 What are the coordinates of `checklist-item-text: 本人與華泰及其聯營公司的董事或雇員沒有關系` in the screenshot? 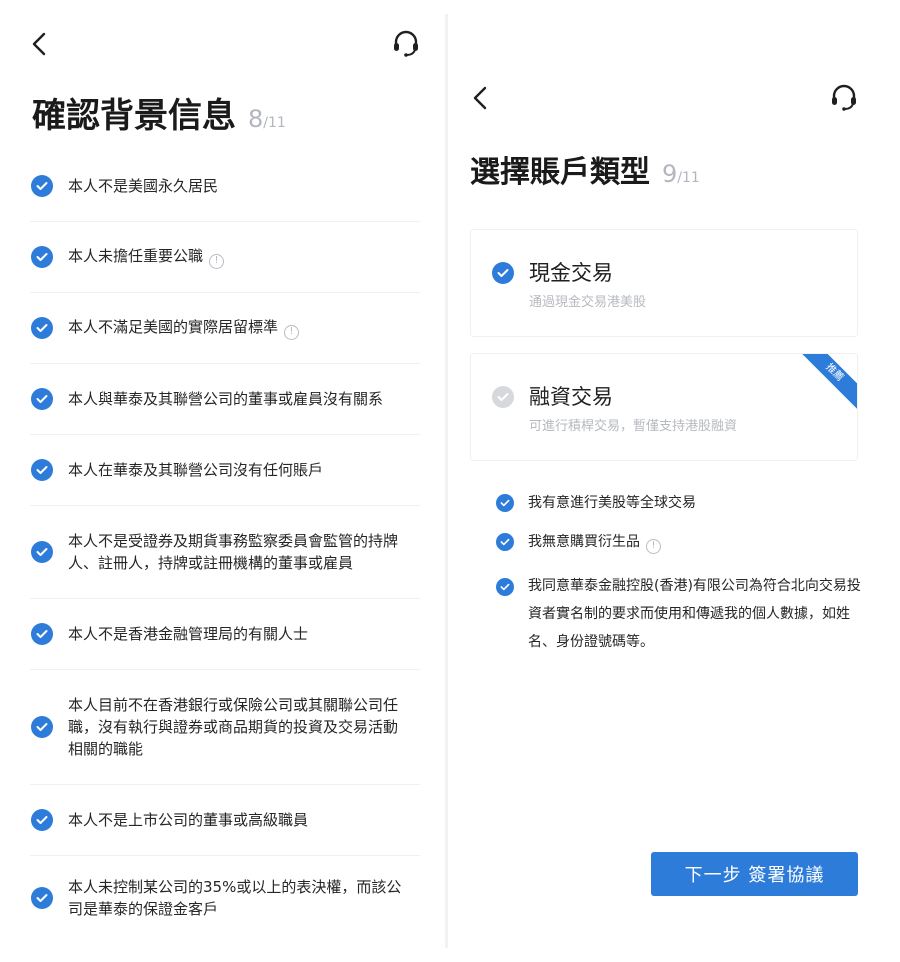 It's located at (226, 399).